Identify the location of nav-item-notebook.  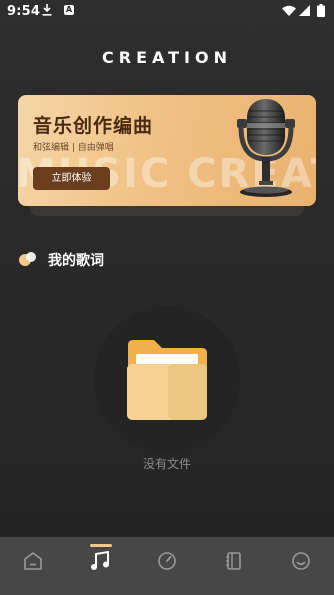
(234, 566).